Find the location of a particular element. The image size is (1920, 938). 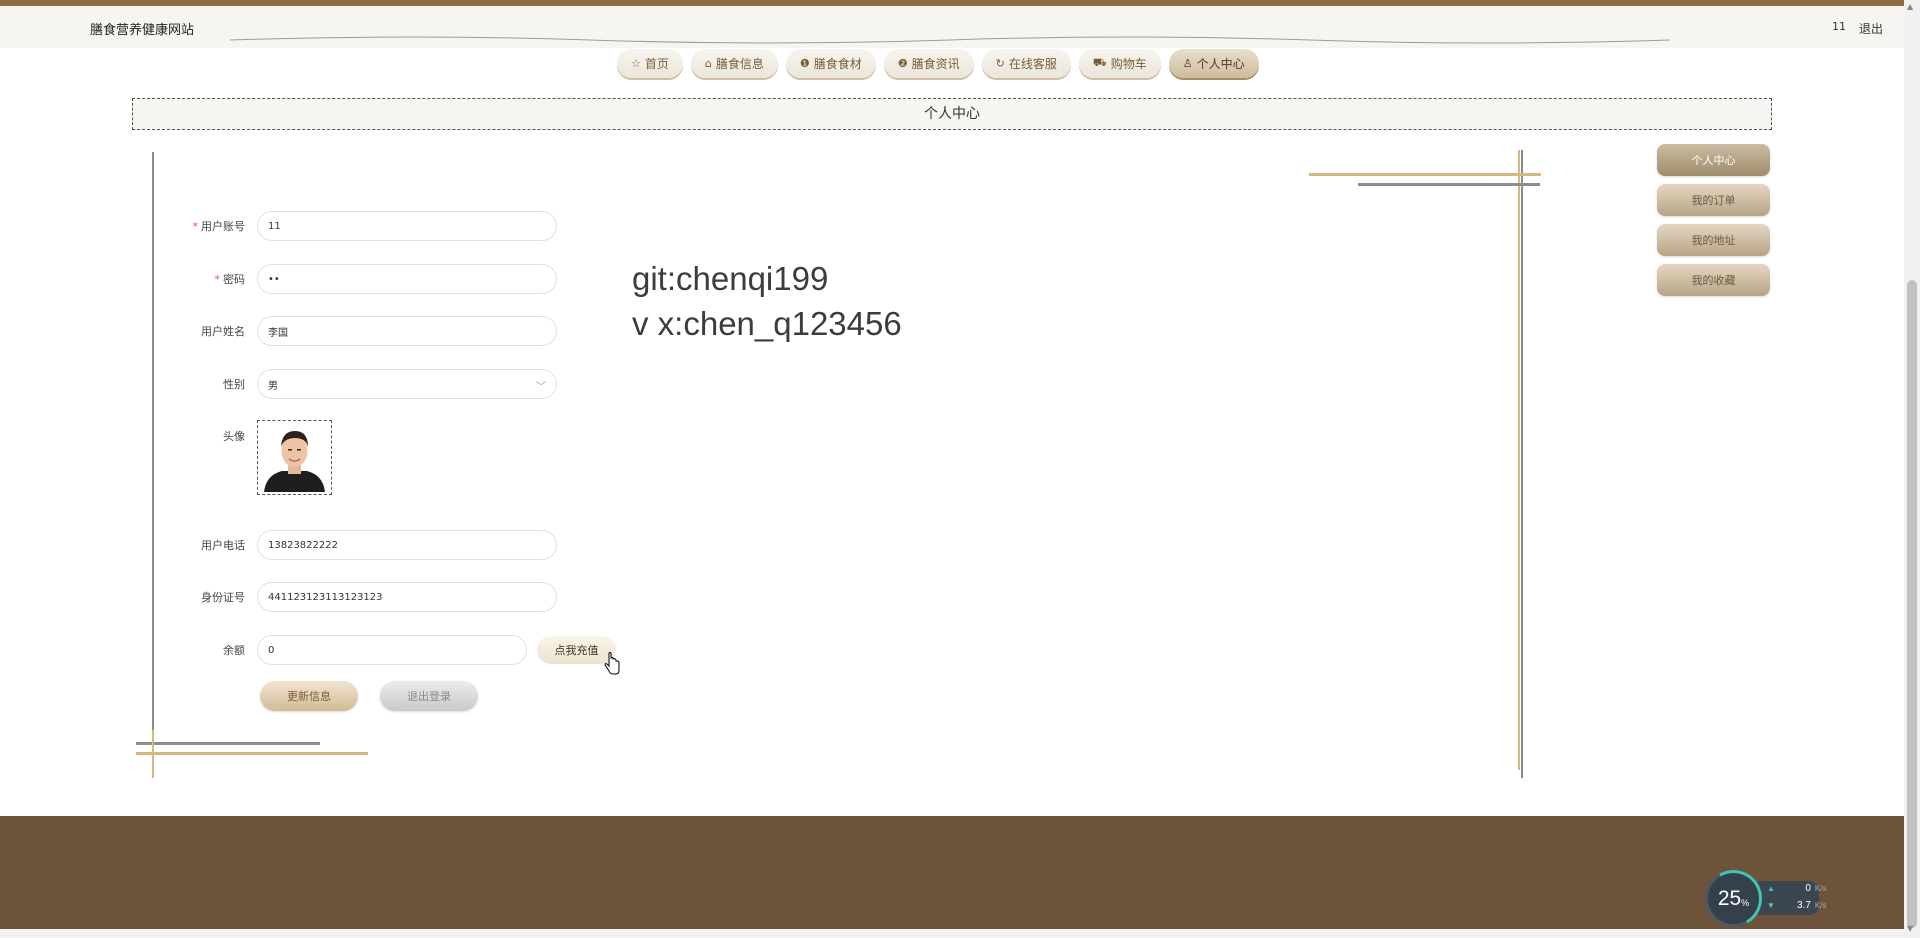

form-row-phone: 用户电话 13823822222 is located at coordinates (358, 545).